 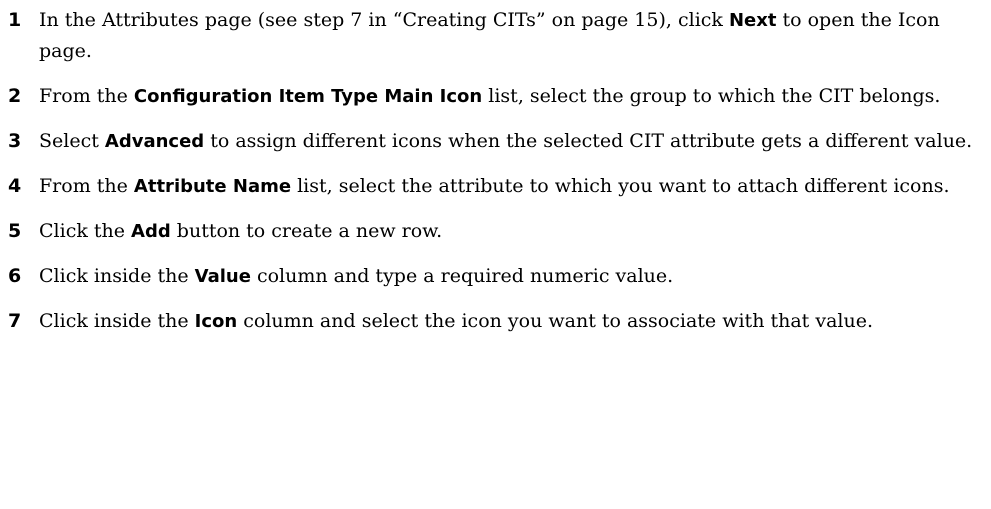 I want to click on step-number: 5, so click(x=15, y=231).